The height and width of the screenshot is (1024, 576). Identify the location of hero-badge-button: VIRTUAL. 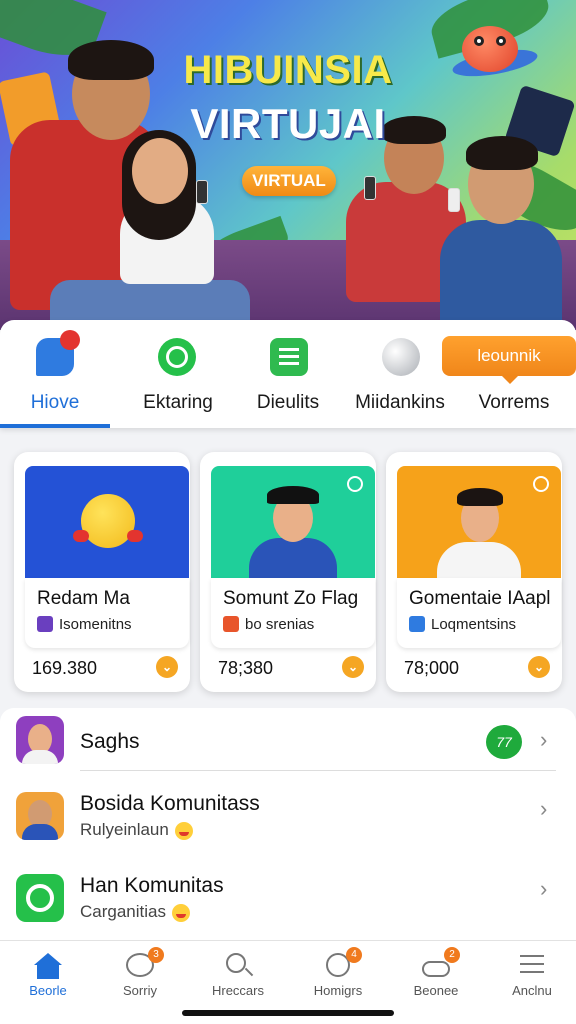
(289, 181).